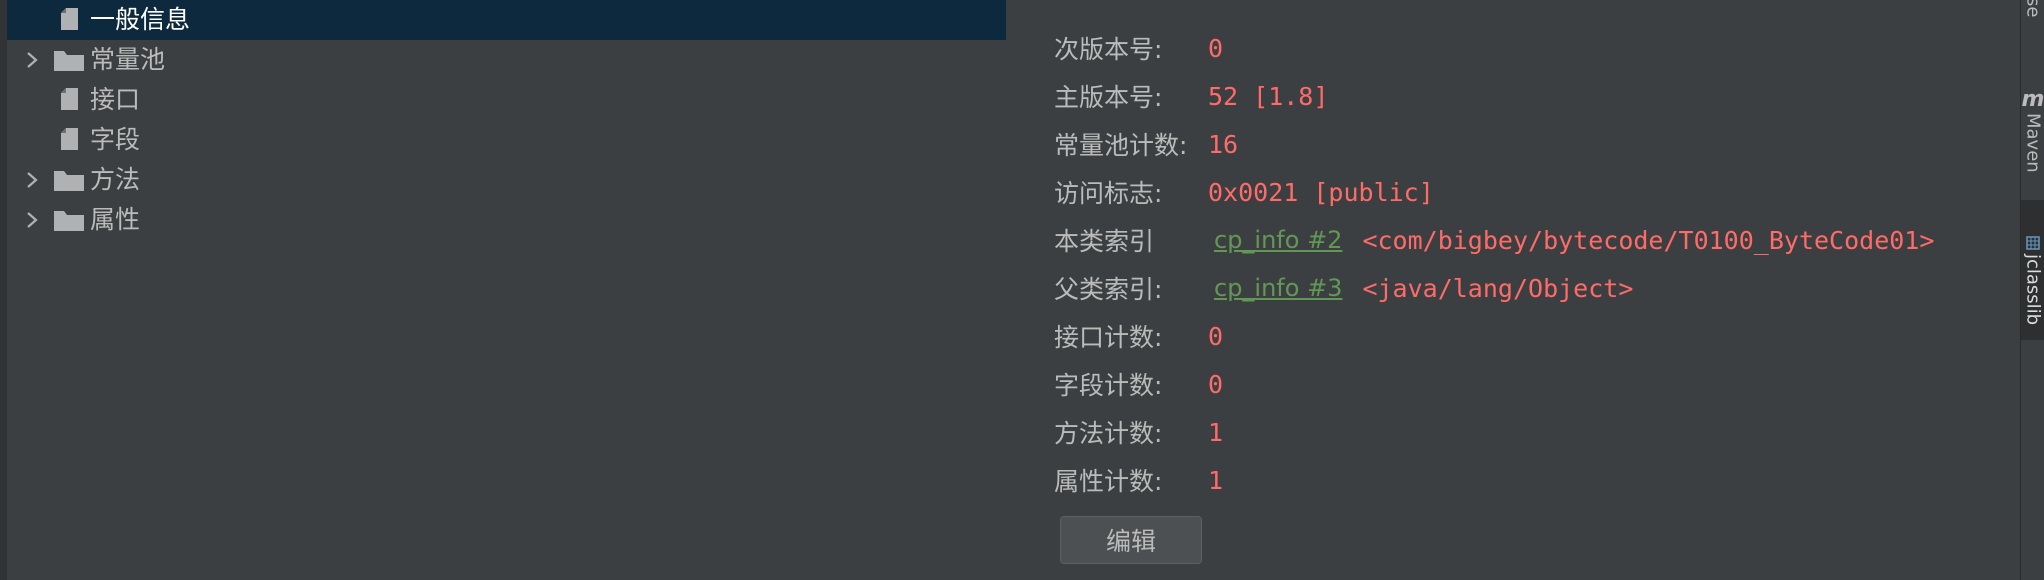 Image resolution: width=2044 pixels, height=580 pixels. I want to click on edit-button: 编辑, so click(1131, 540).